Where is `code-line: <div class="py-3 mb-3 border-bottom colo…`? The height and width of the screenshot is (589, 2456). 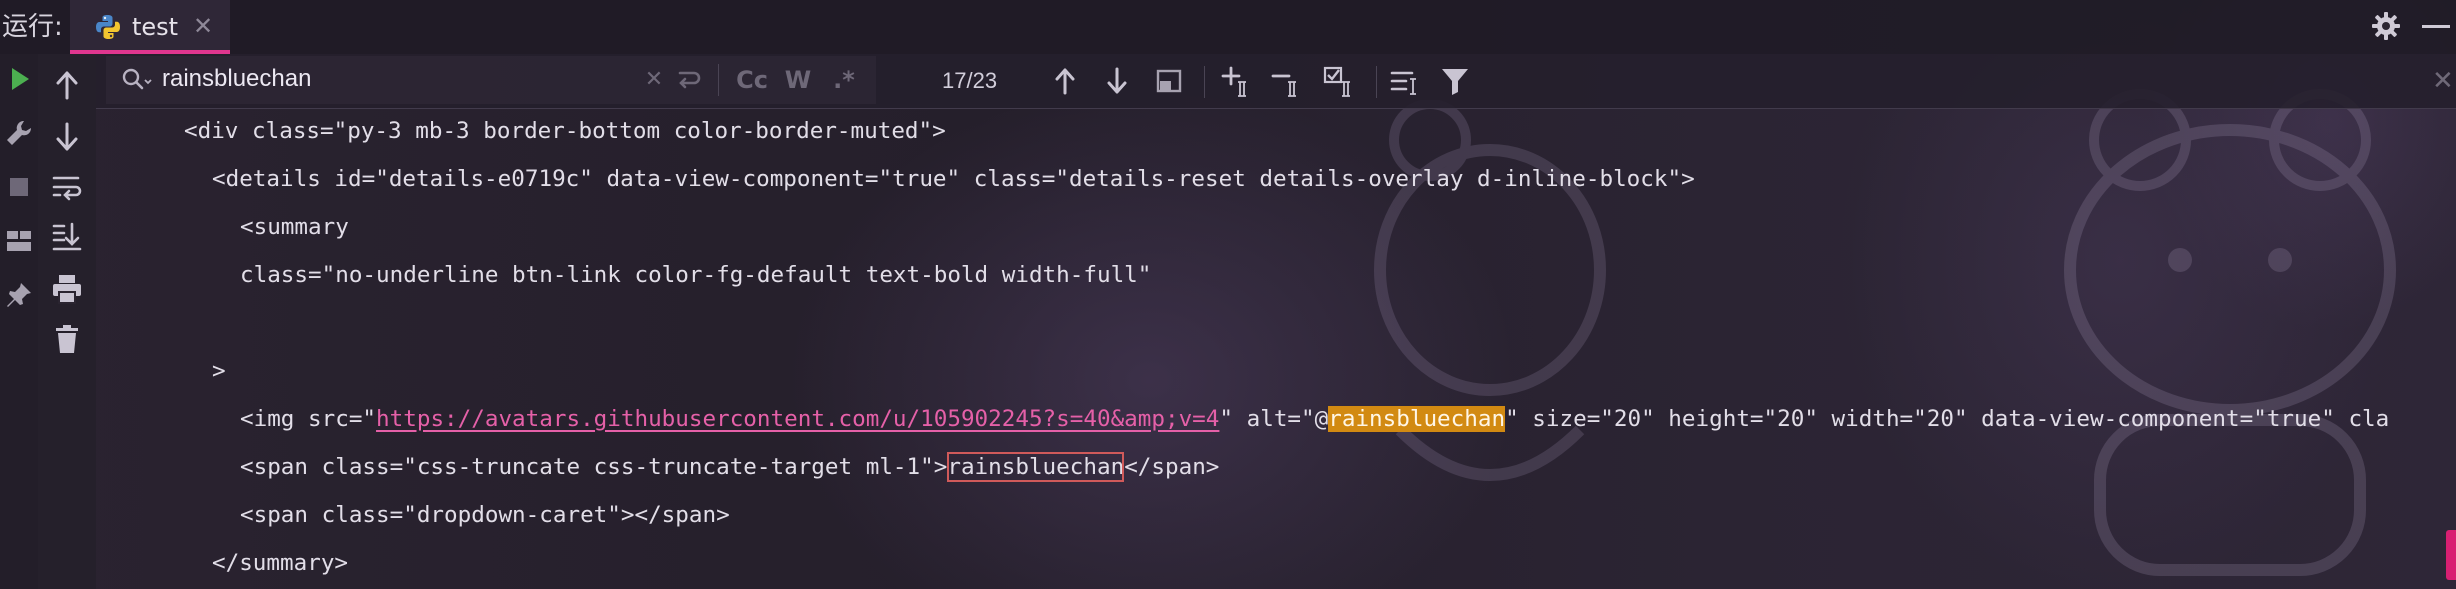
code-line: <div class="py-3 mb-3 border-bottom colo… is located at coordinates (565, 131).